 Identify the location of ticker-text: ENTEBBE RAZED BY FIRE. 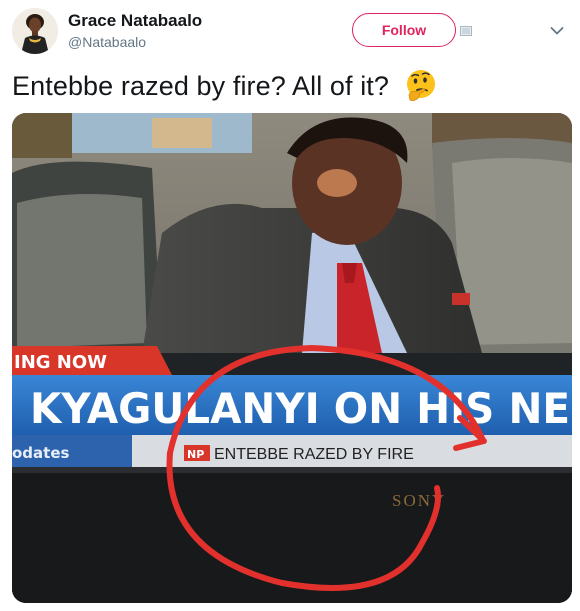
(314, 454).